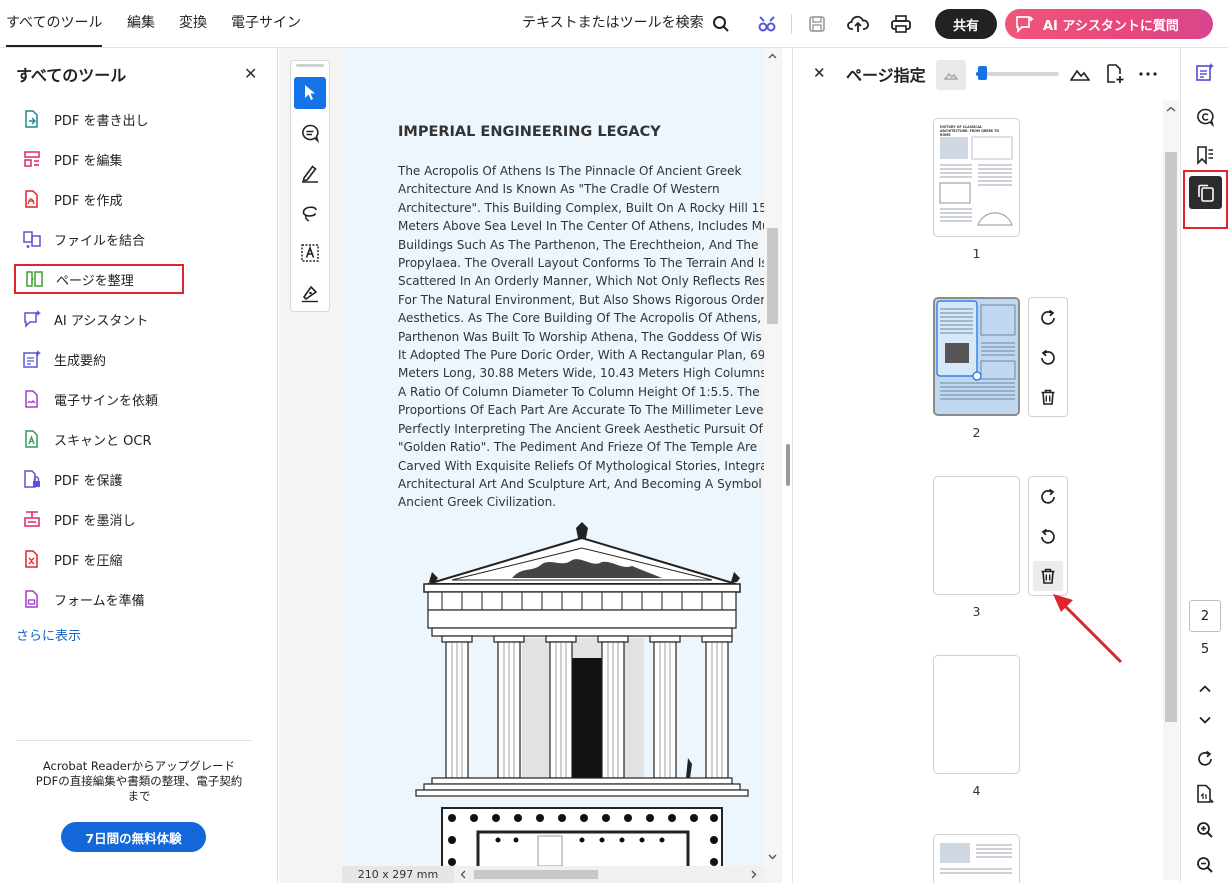 The width and height of the screenshot is (1228, 883). I want to click on draw-tool, so click(310, 213).